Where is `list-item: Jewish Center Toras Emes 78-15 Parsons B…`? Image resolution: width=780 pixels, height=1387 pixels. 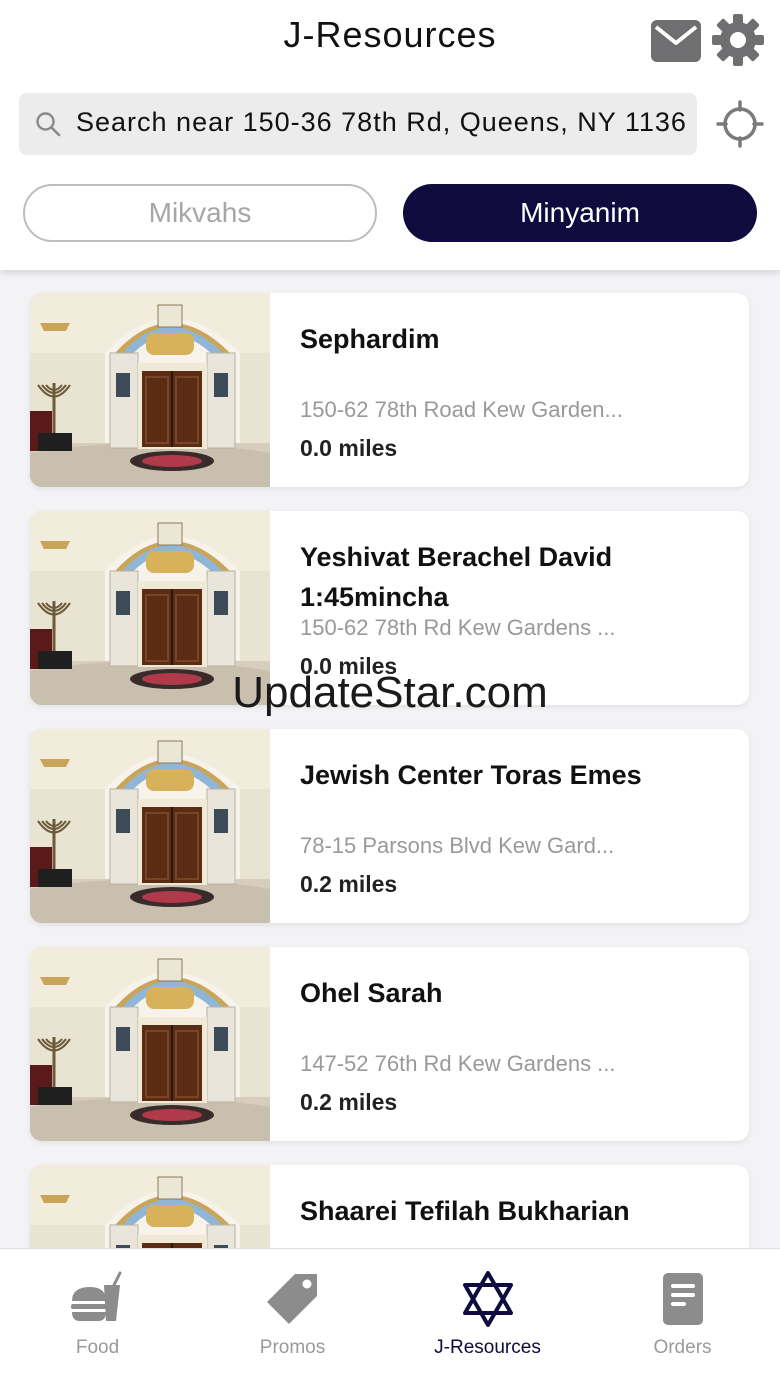
list-item: Jewish Center Toras Emes 78-15 Parsons B… is located at coordinates (389, 826).